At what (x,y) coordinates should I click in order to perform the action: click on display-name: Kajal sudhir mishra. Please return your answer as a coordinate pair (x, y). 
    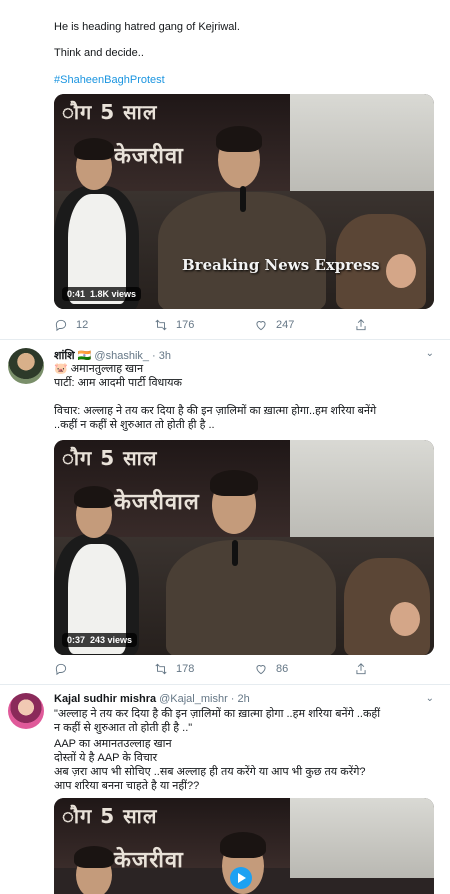
    Looking at the image, I should click on (105, 699).